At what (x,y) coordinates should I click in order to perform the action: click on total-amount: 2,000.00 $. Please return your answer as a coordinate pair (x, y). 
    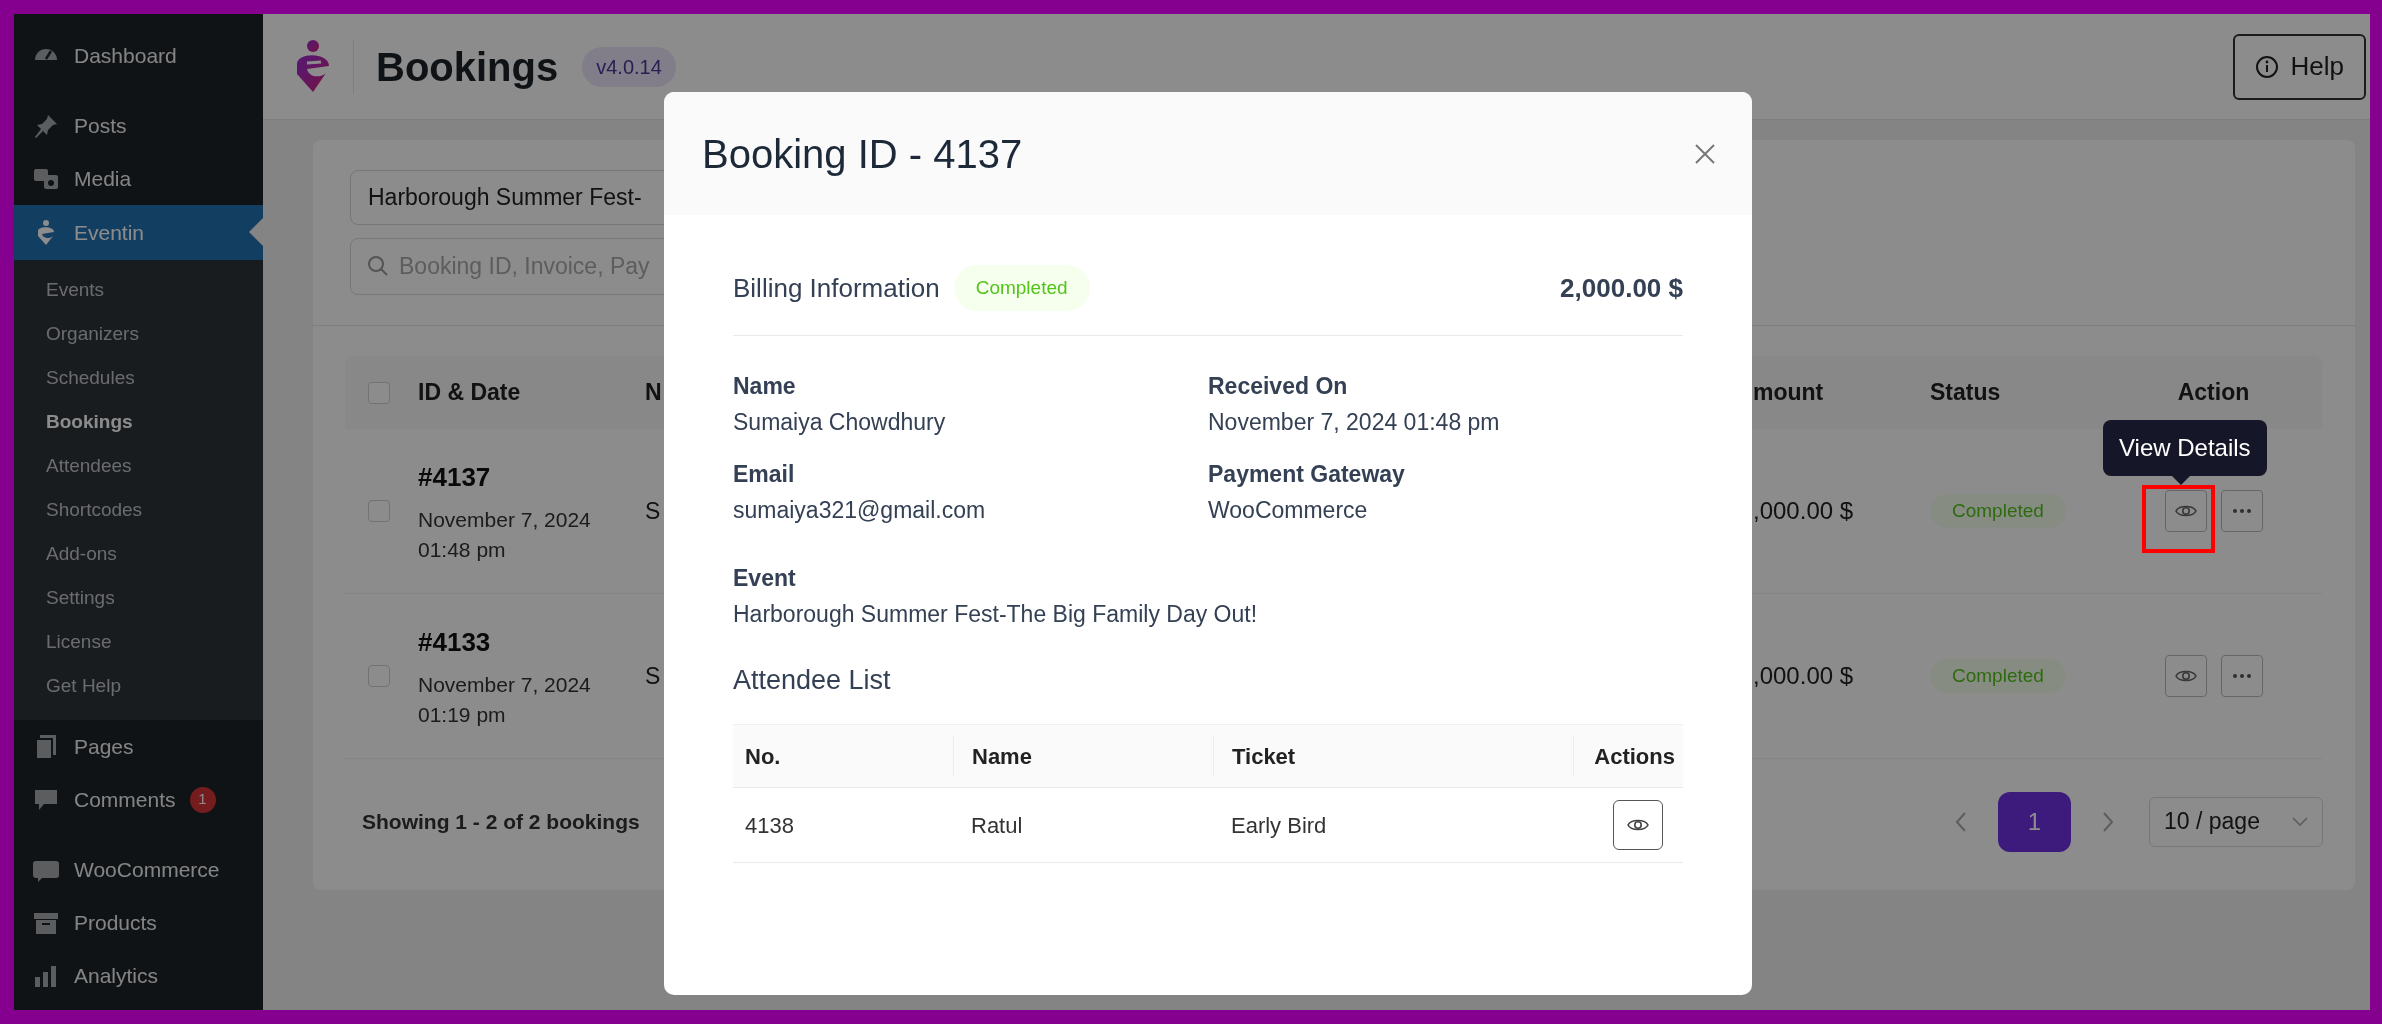
    Looking at the image, I should click on (1621, 288).